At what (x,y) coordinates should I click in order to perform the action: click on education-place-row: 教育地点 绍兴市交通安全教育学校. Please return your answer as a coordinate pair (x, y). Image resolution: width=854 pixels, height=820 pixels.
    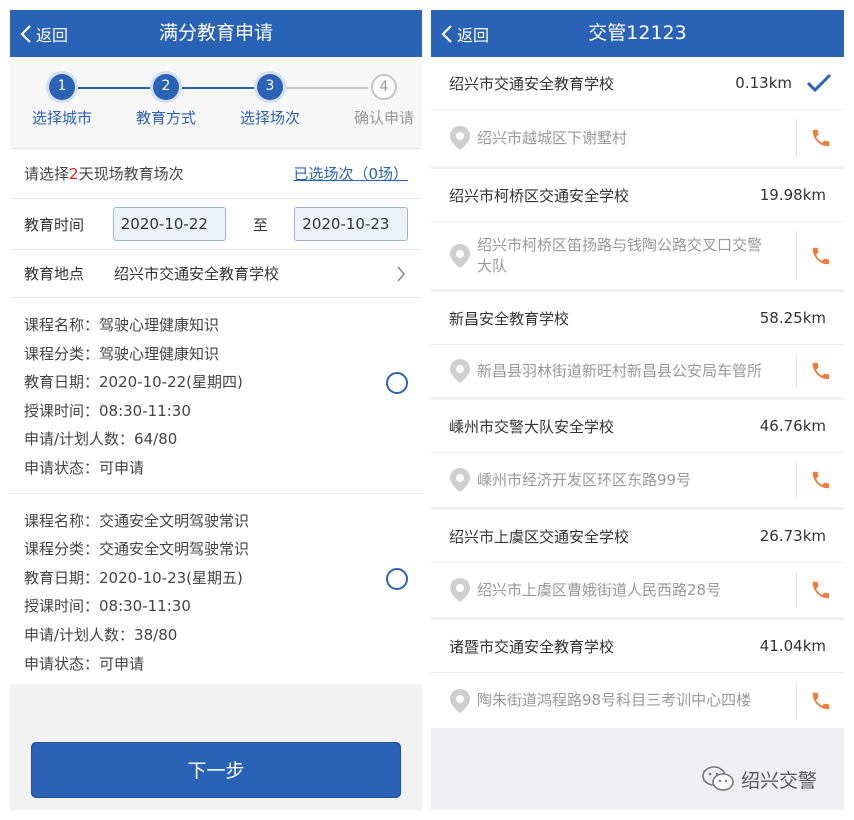
    Looking at the image, I should click on (216, 274).